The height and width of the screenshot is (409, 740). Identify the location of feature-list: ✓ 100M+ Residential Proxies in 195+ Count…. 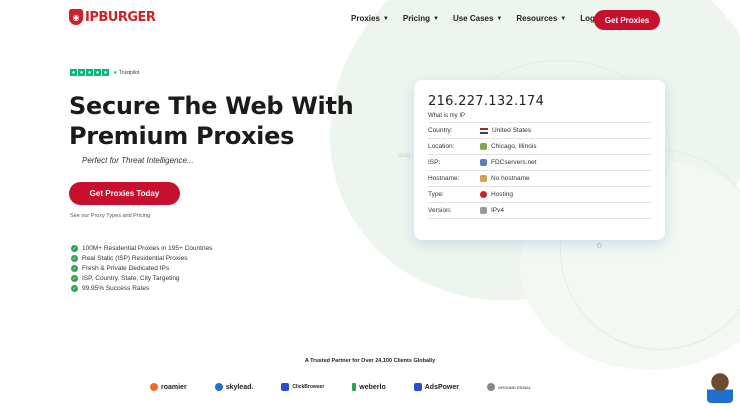
(141, 268).